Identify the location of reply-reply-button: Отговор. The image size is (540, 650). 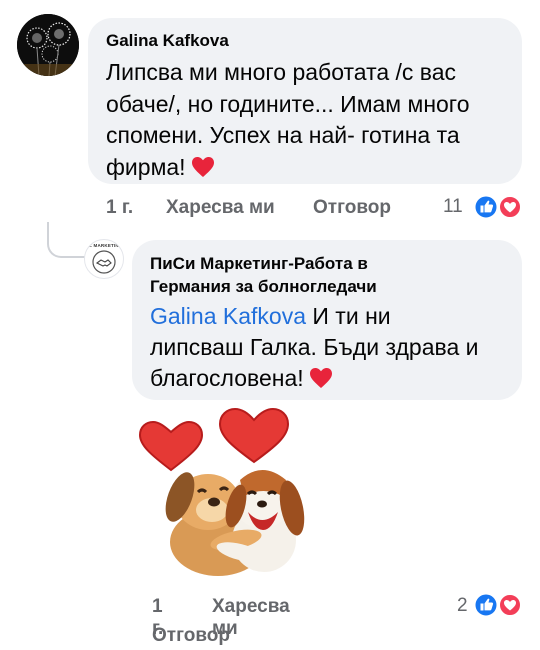
(191, 636).